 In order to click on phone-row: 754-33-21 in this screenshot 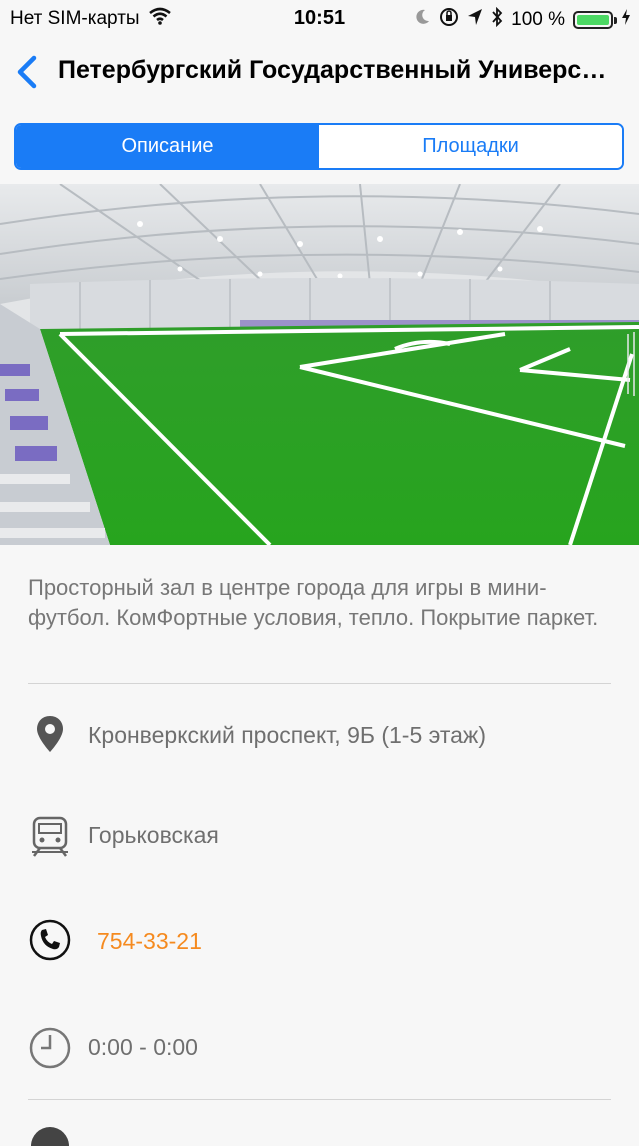, I will do `click(319, 942)`.